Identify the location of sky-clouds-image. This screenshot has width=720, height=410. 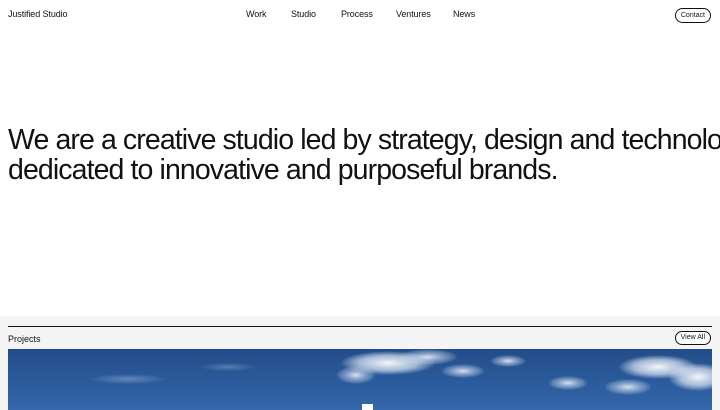
(360, 379).